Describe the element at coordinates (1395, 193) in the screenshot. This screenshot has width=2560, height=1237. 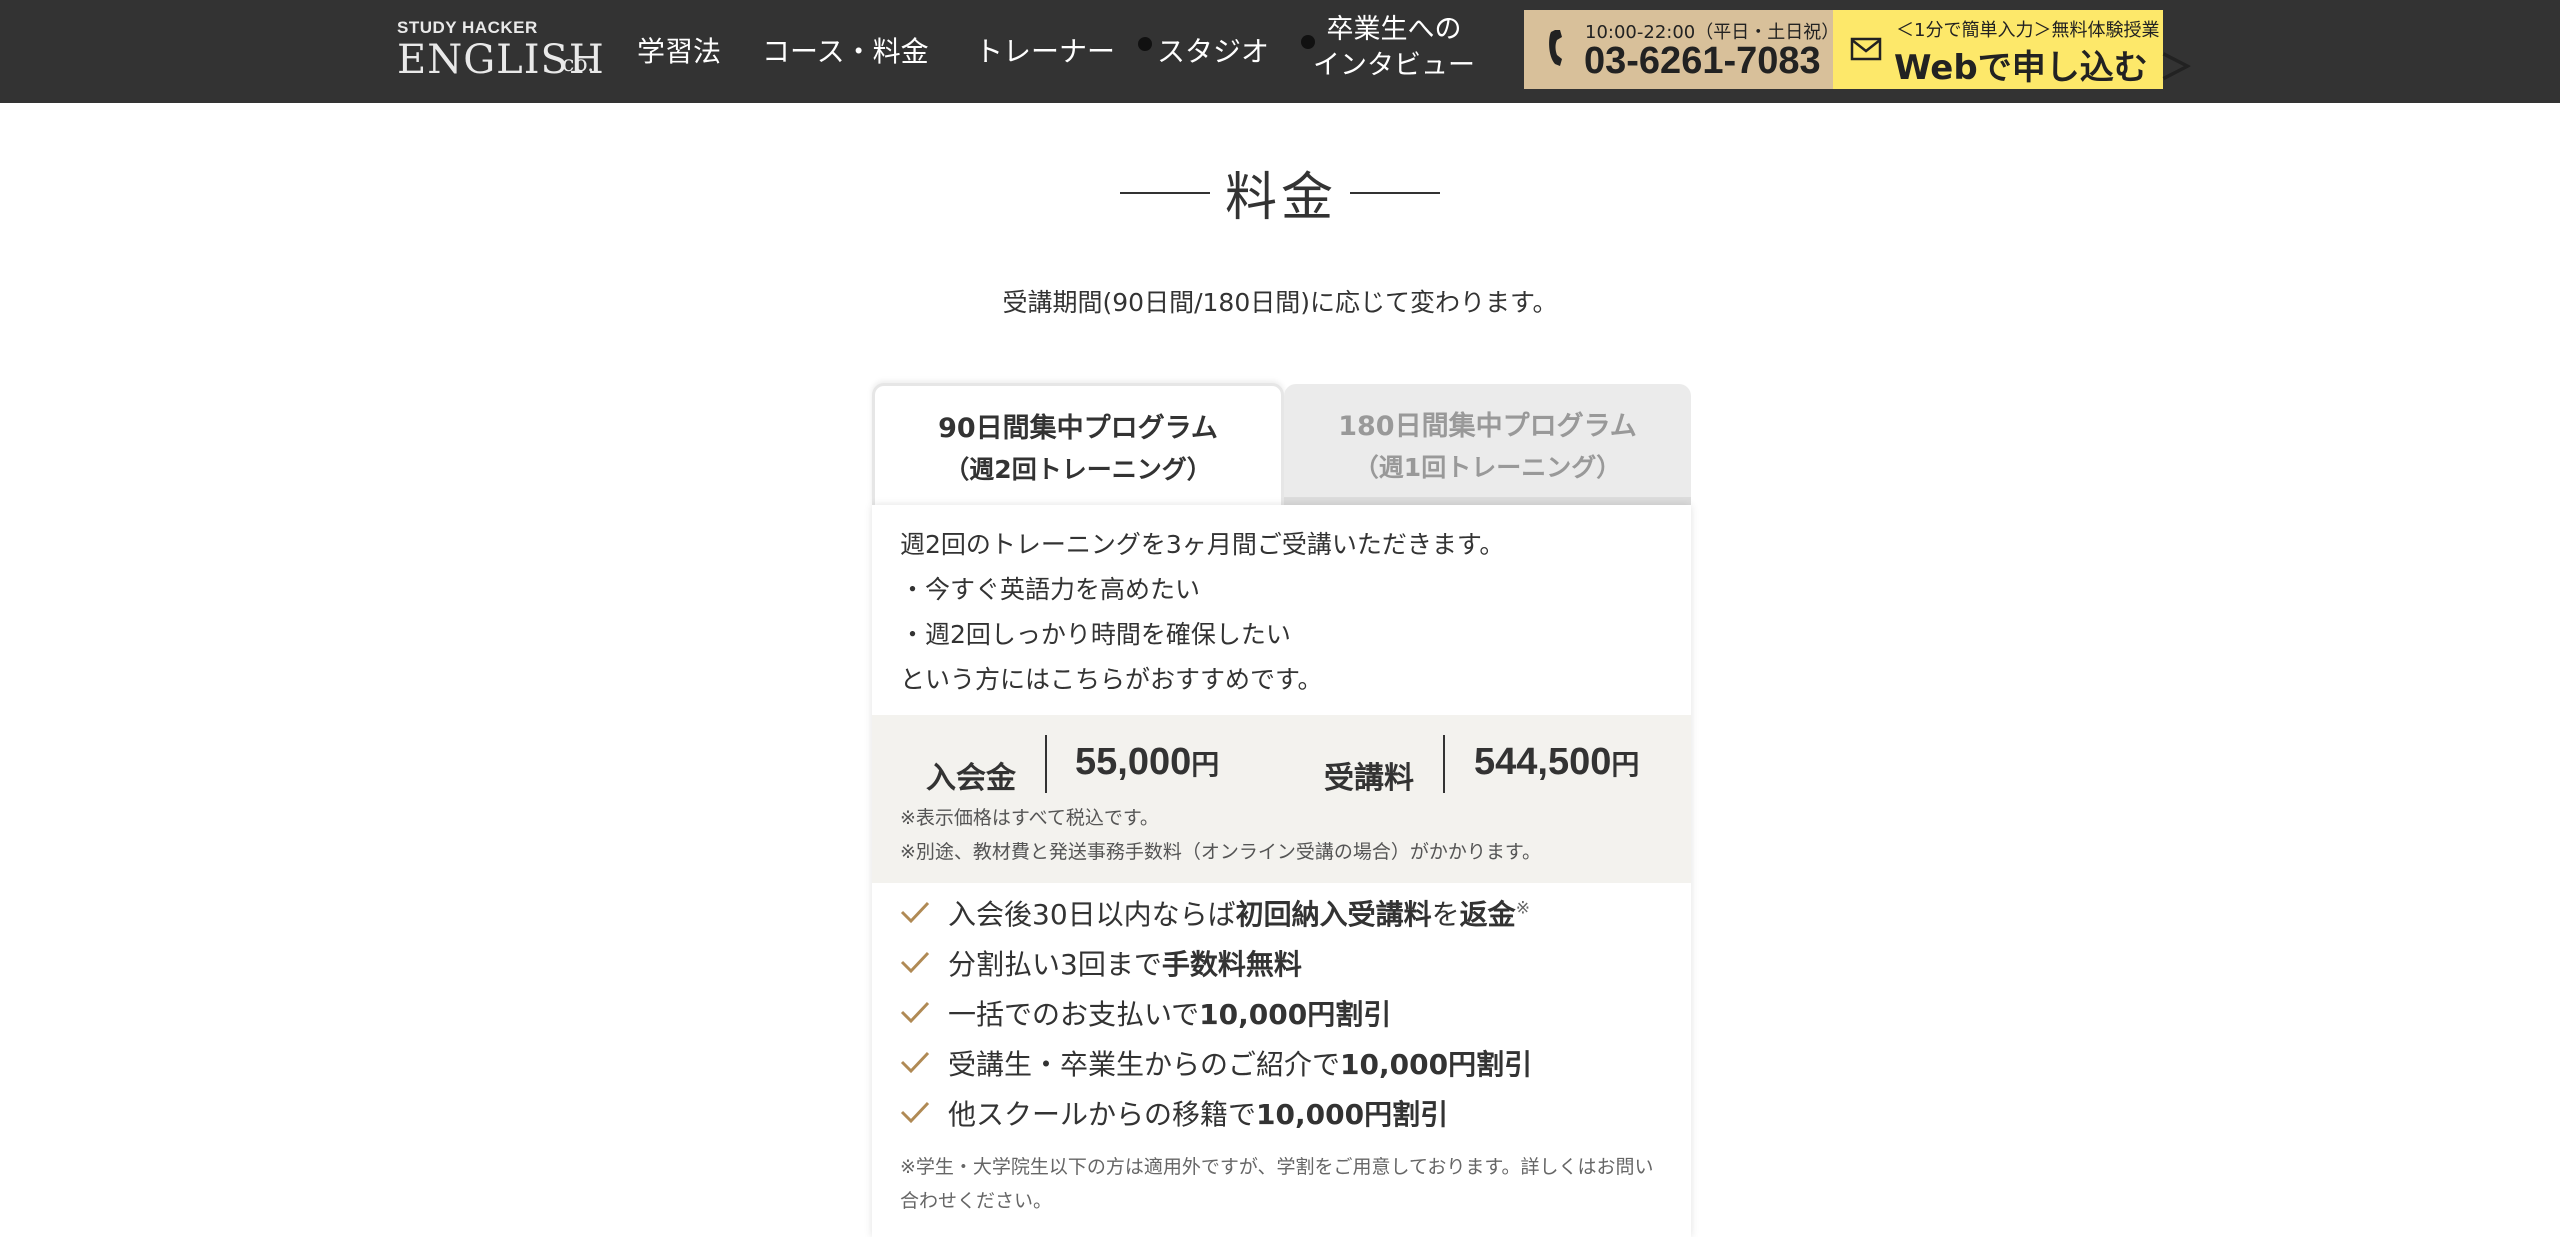
I see `title-line-right` at that location.